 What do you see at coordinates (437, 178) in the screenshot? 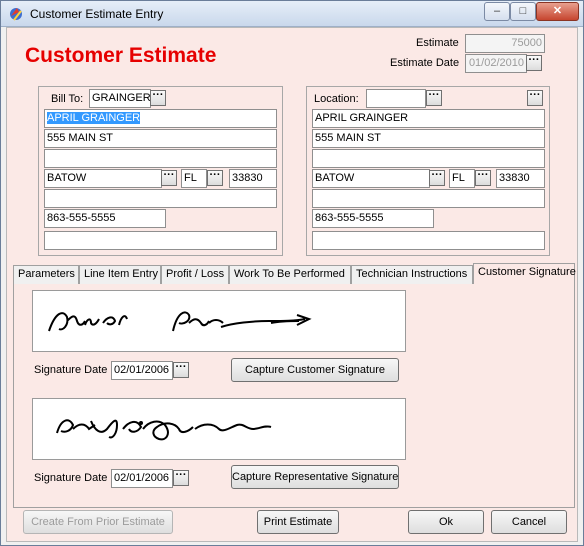
I see `location-city-lookup-button: ···` at bounding box center [437, 178].